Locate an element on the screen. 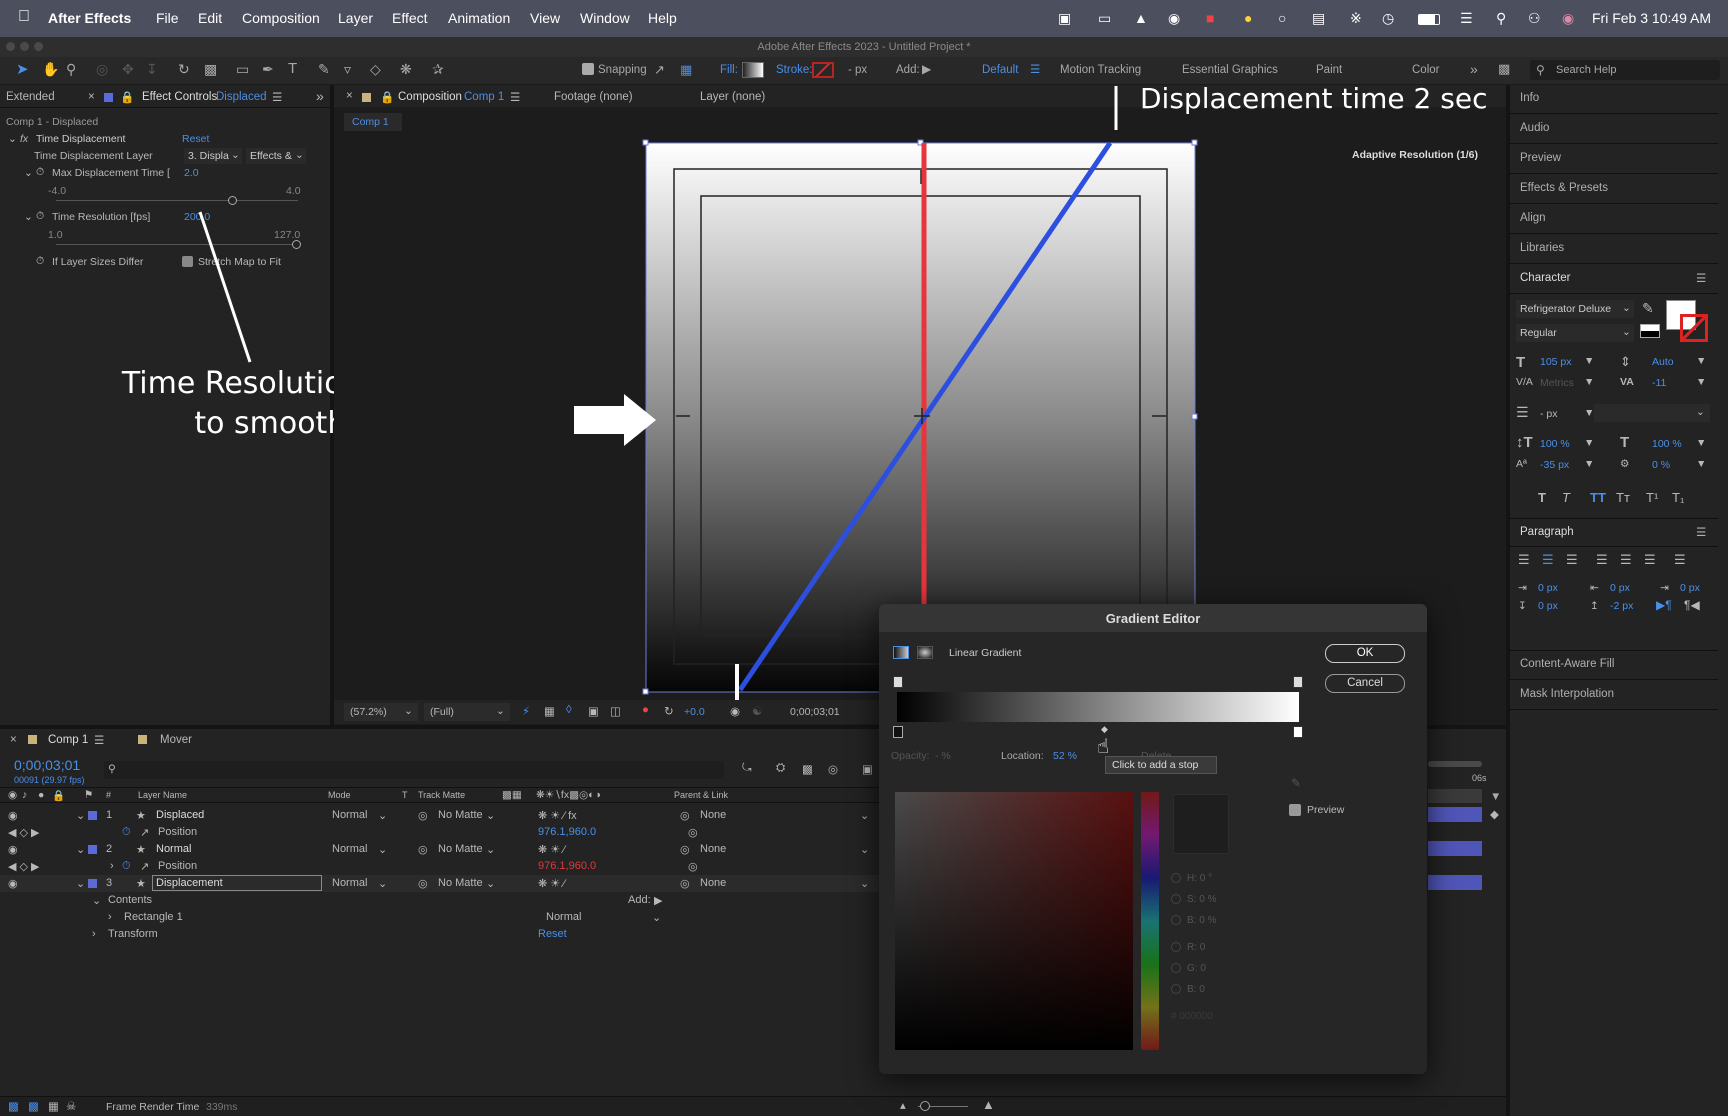 This screenshot has width=1728, height=1116. fast-previews-icon: ⚡ is located at coordinates (526, 711).